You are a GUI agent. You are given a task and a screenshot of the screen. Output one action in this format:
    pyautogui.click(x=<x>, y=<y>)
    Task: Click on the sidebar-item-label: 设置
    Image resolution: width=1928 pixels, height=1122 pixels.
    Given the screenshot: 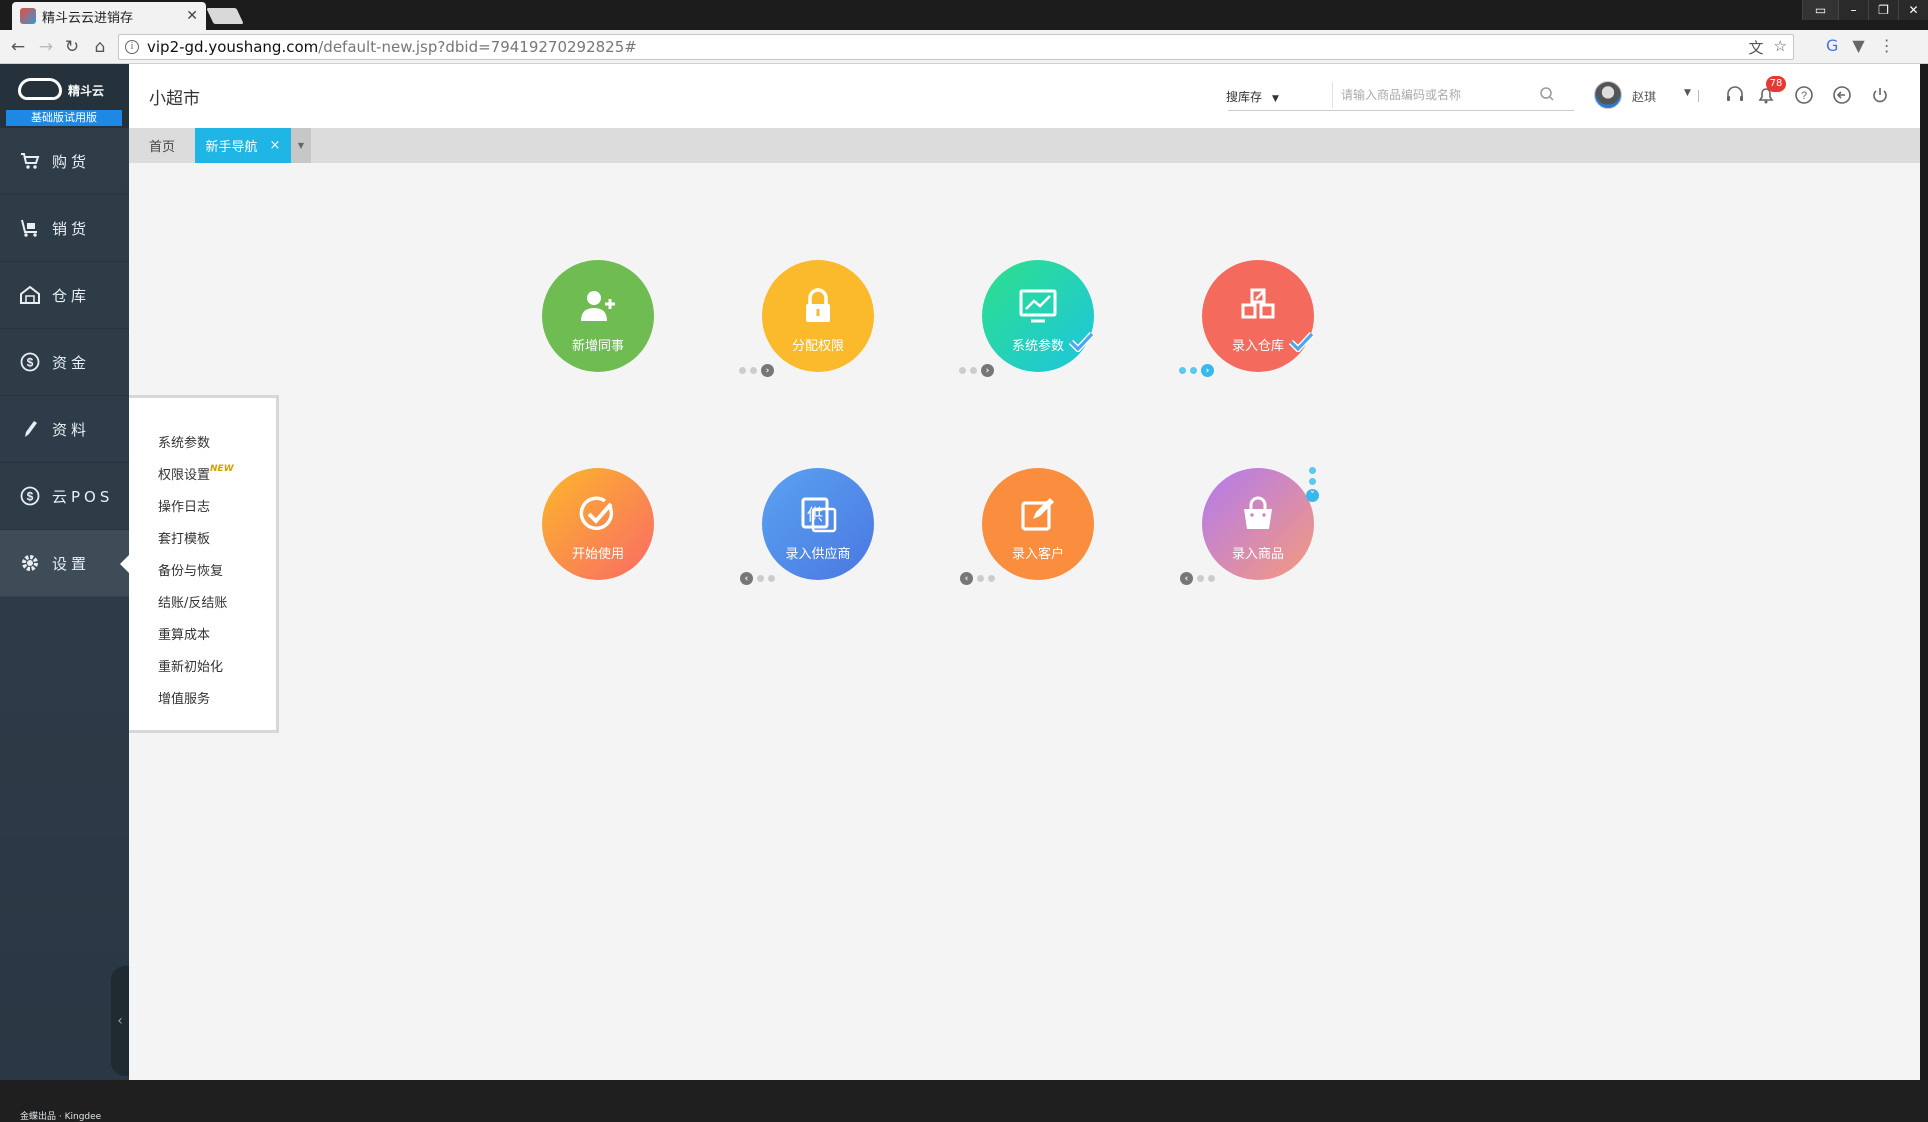 What is the action you would take?
    pyautogui.click(x=71, y=563)
    